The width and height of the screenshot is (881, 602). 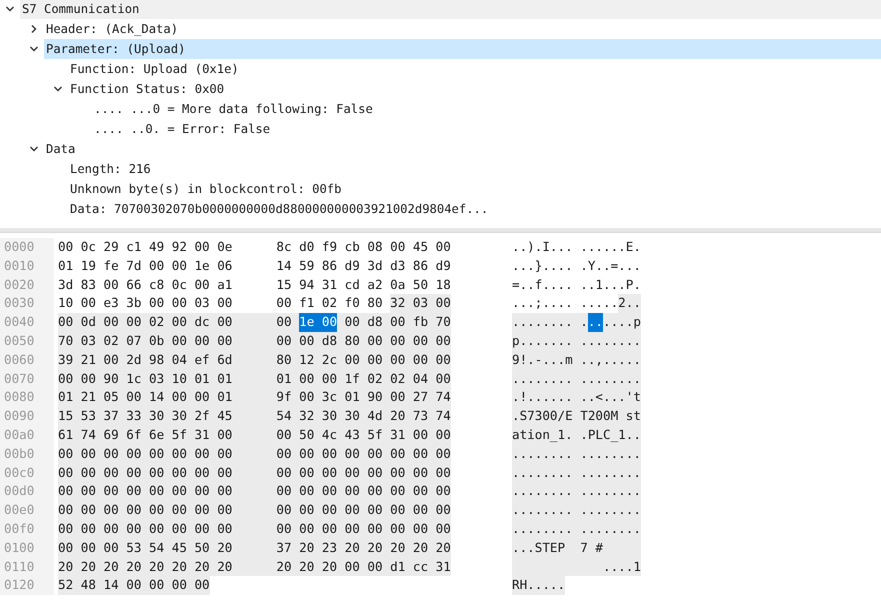 I want to click on hex-bytes: 14 59 86 d9 3d d3 86 d9, so click(x=363, y=265).